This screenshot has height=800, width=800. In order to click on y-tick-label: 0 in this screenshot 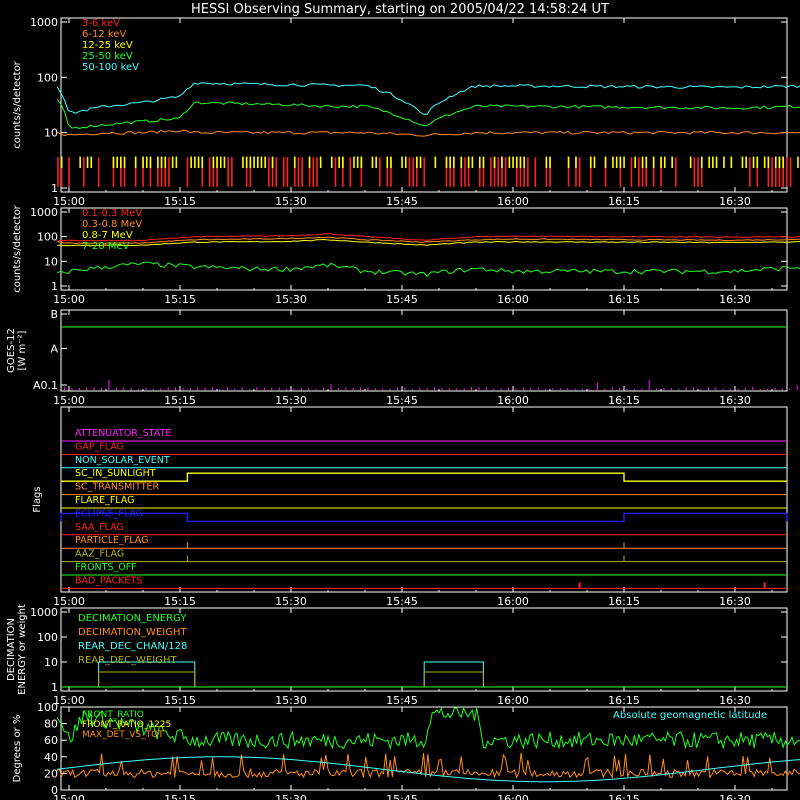, I will do `click(54, 790)`.